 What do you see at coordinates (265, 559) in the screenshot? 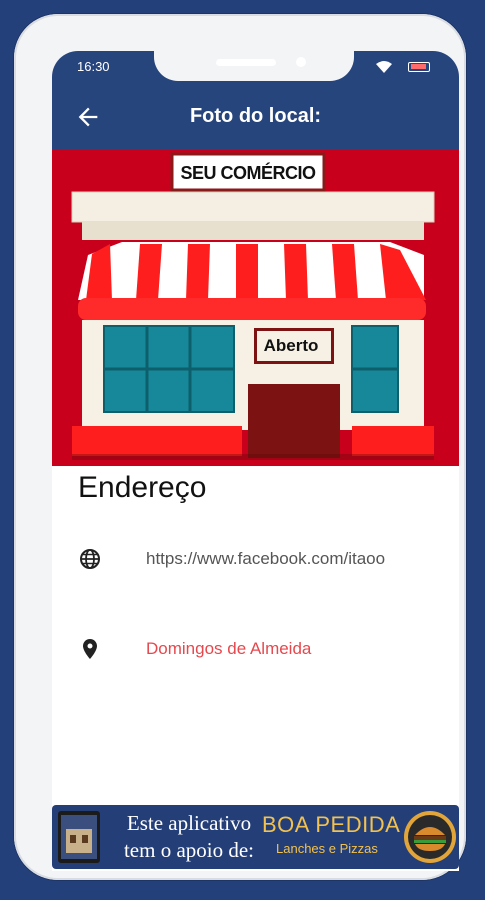
I see `website-link: https://www.facebook.com/itaoo` at bounding box center [265, 559].